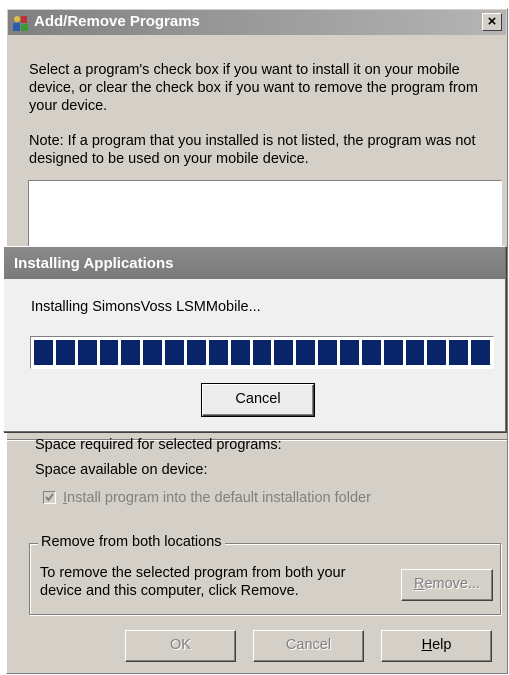 The height and width of the screenshot is (675, 509). Describe the element at coordinates (158, 445) in the screenshot. I see `space-required-label: Space required for selected programs:` at that location.